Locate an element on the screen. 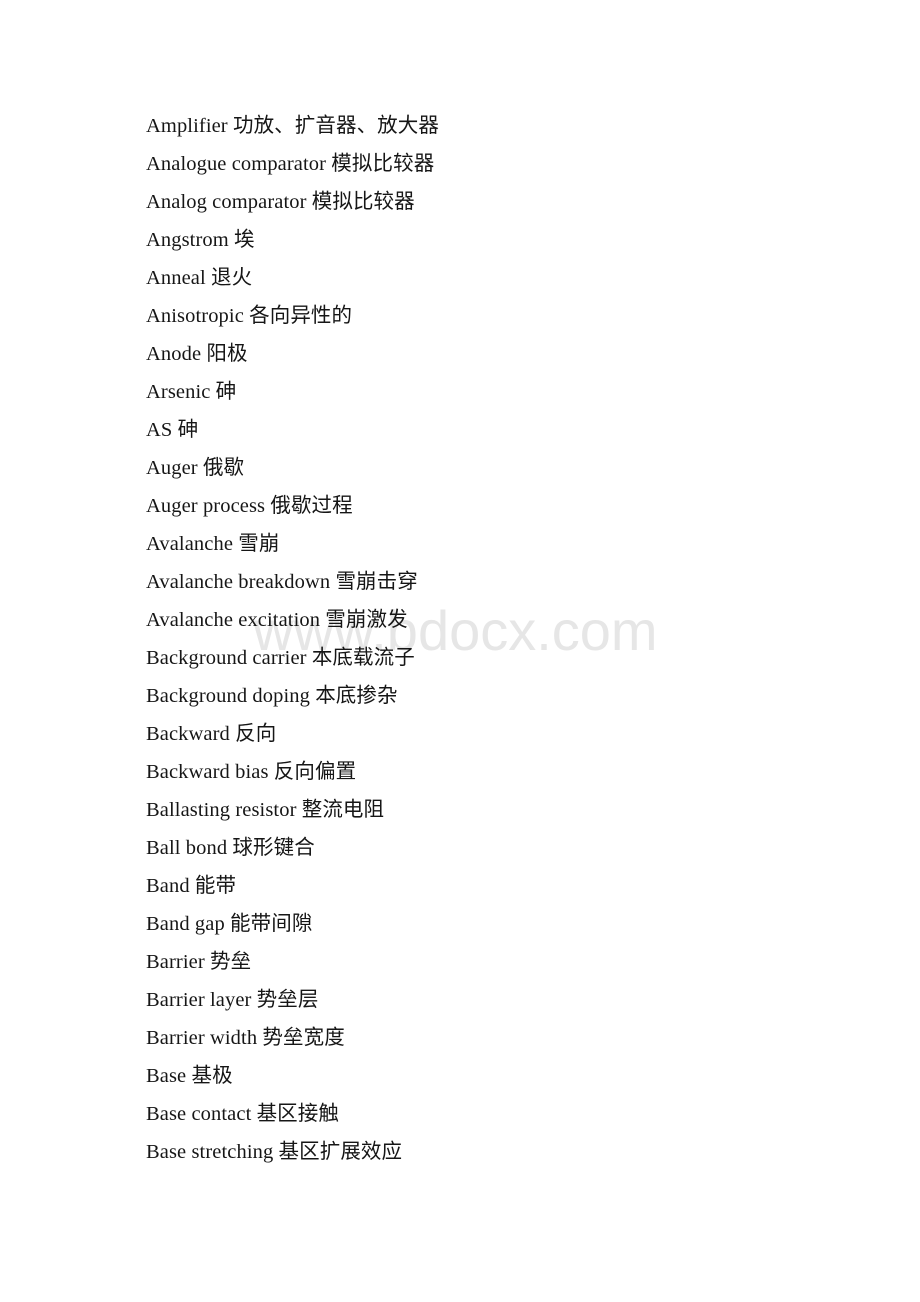  glossary-entry: Auger process 俄歇过程 is located at coordinates (249, 506).